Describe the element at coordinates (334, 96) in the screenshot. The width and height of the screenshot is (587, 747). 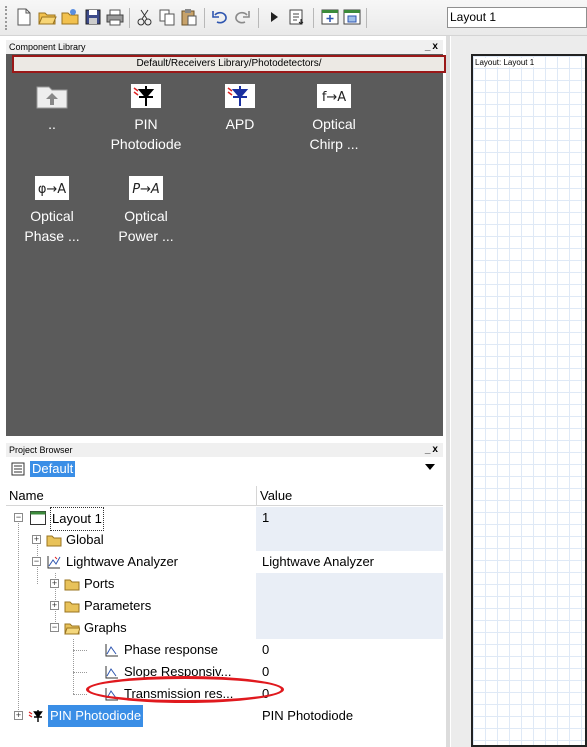
I see `optical-chirp-icon: f→A` at that location.